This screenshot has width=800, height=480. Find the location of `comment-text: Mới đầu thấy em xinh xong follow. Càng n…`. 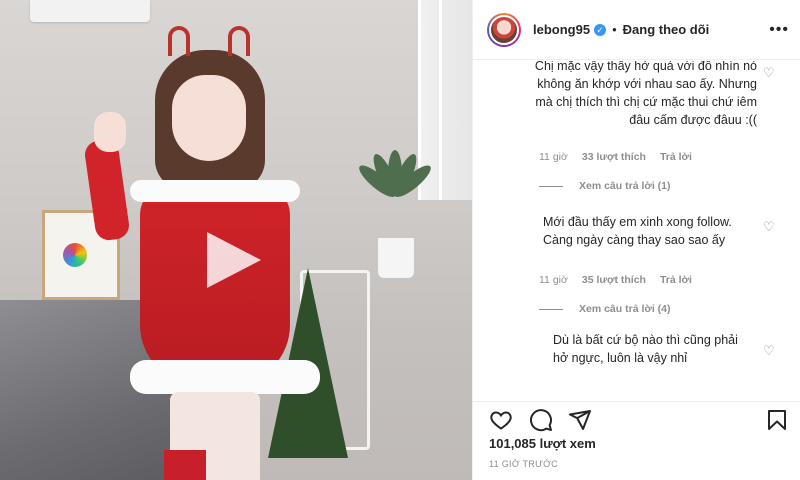

comment-text: Mới đầu thấy em xinh xong follow. Càng n… is located at coordinates (637, 231).